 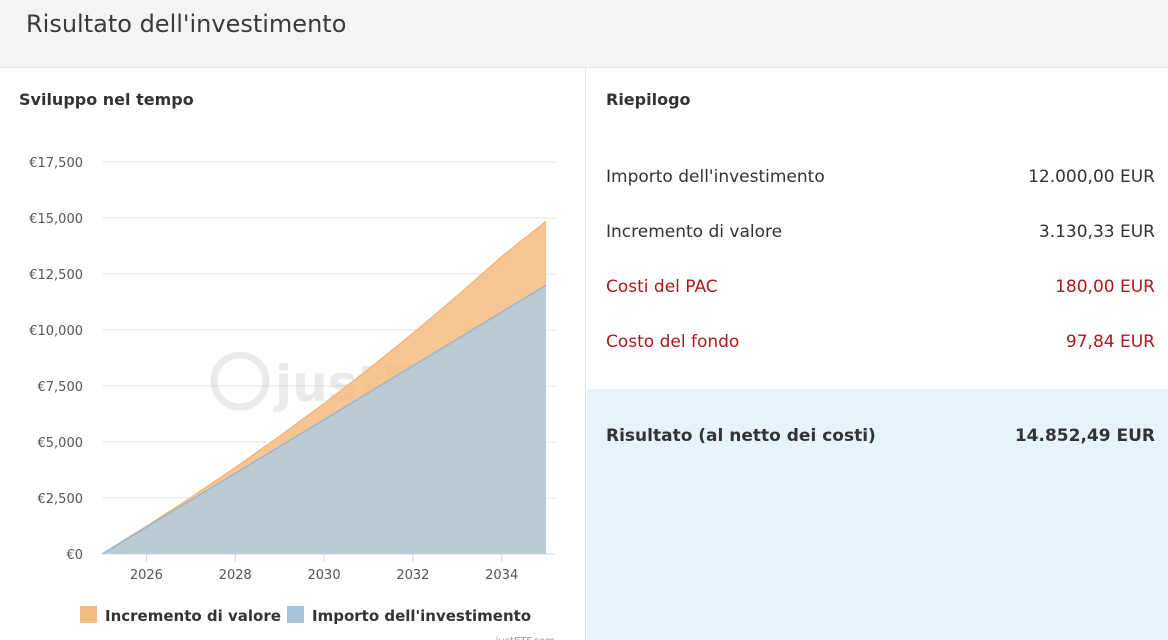 I want to click on x-tick-label: 2034, so click(x=501, y=575).